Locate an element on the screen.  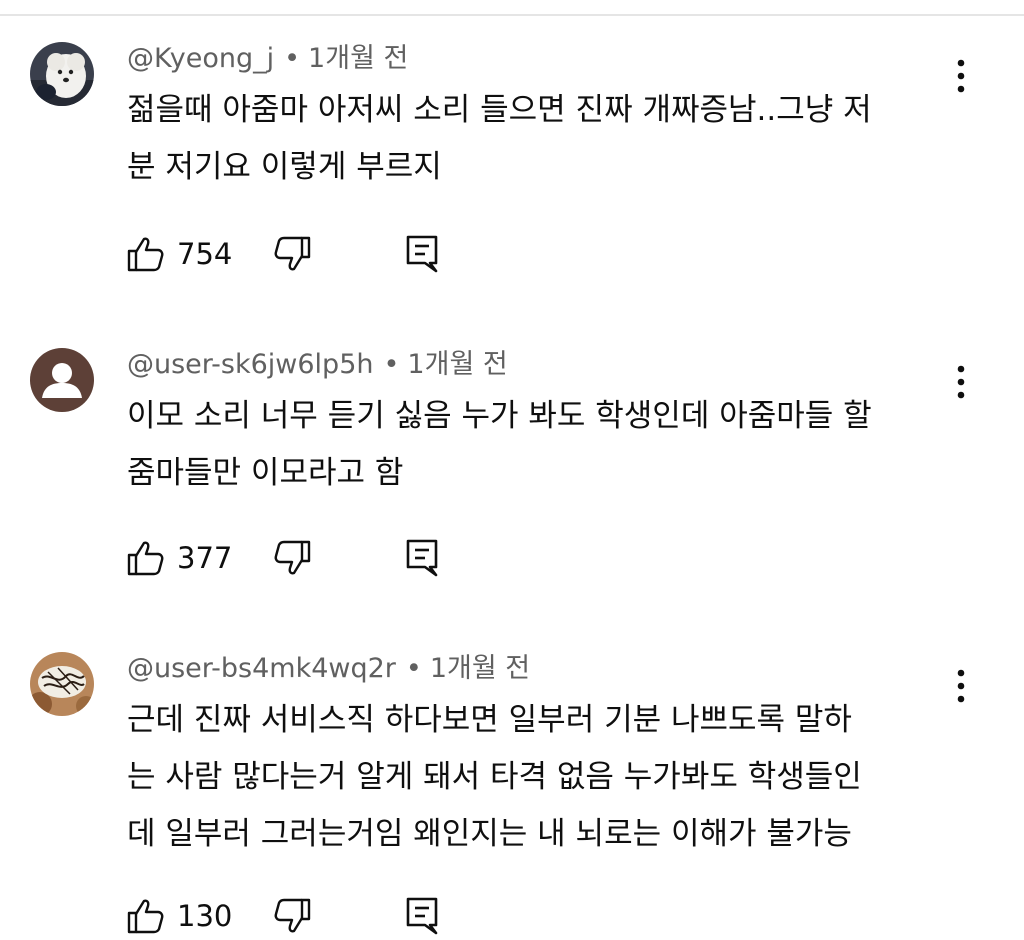
top-divider is located at coordinates (512, 15).